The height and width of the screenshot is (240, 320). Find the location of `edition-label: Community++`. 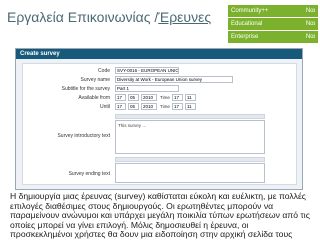

edition-label: Community++ is located at coordinates (264, 11).